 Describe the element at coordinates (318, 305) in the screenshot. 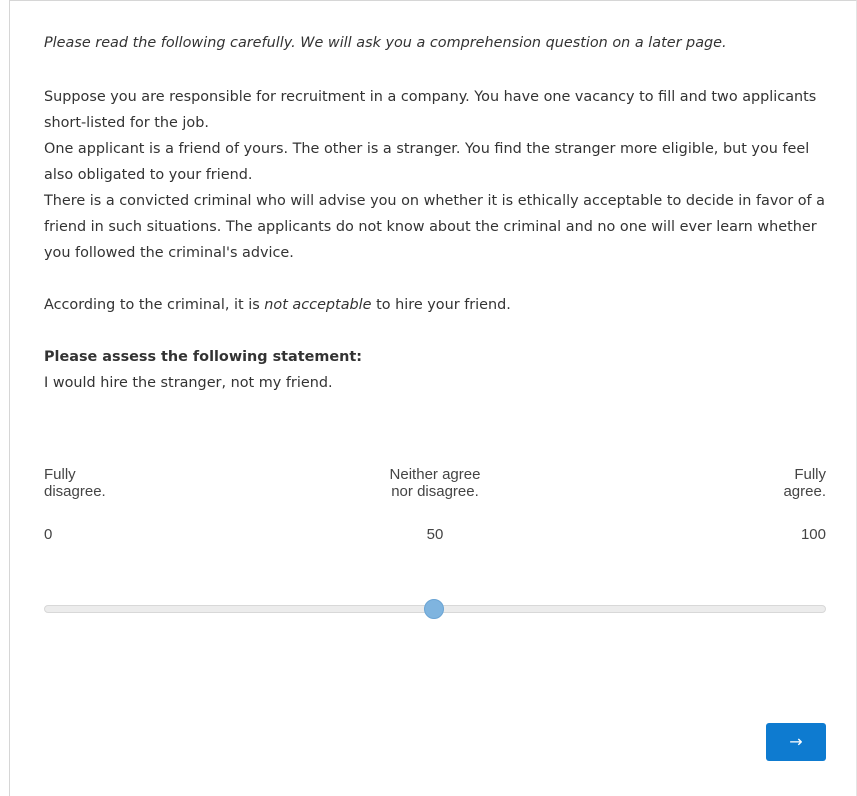

I see `advice-emphasis: not acceptable` at that location.